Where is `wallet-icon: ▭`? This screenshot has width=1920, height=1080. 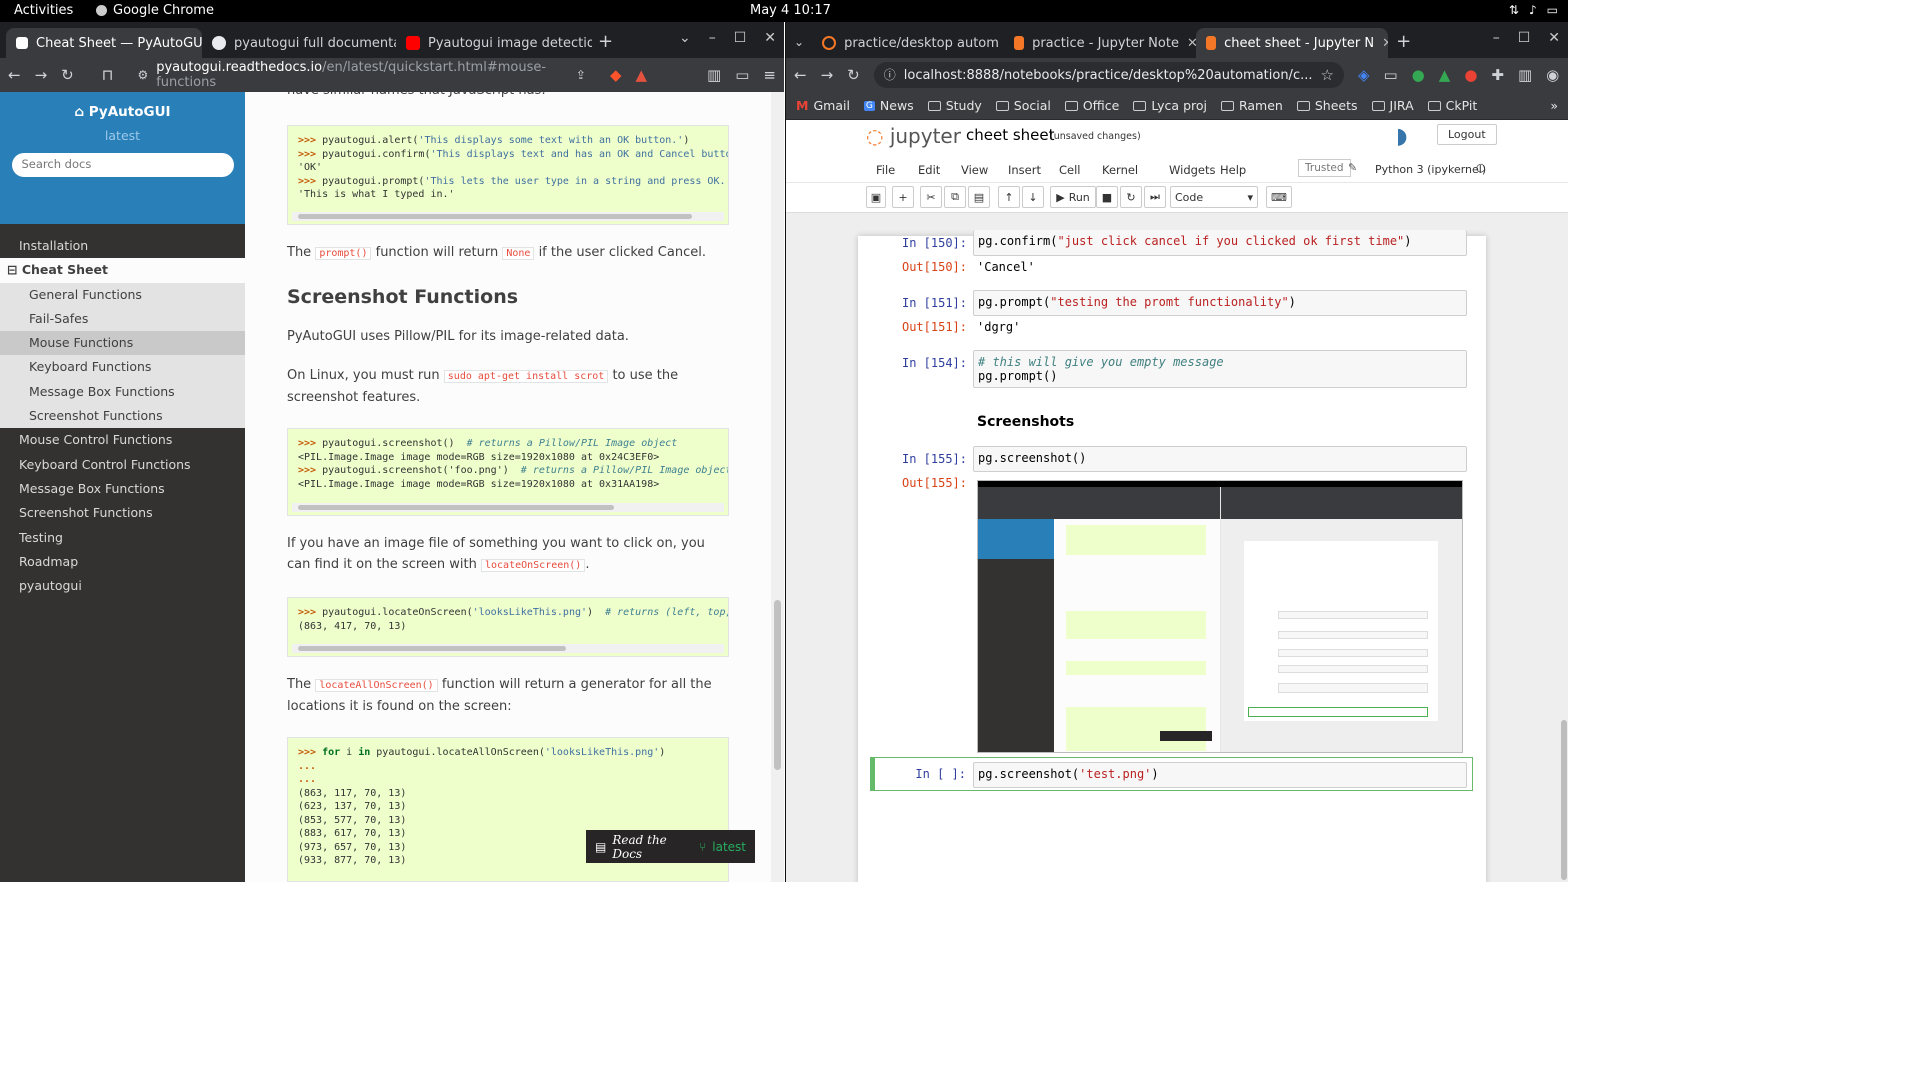
wallet-icon: ▭ is located at coordinates (742, 75).